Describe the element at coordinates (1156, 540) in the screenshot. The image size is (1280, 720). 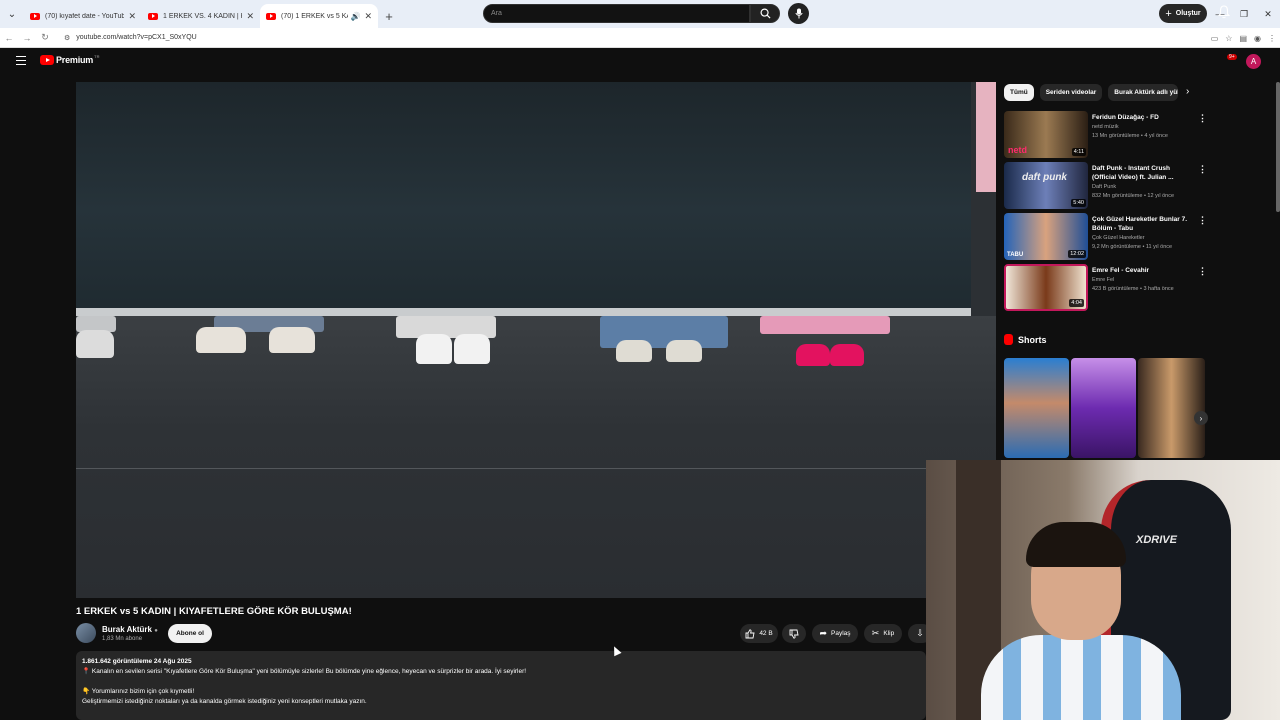
I see `chair-brand: XDRIVE` at that location.